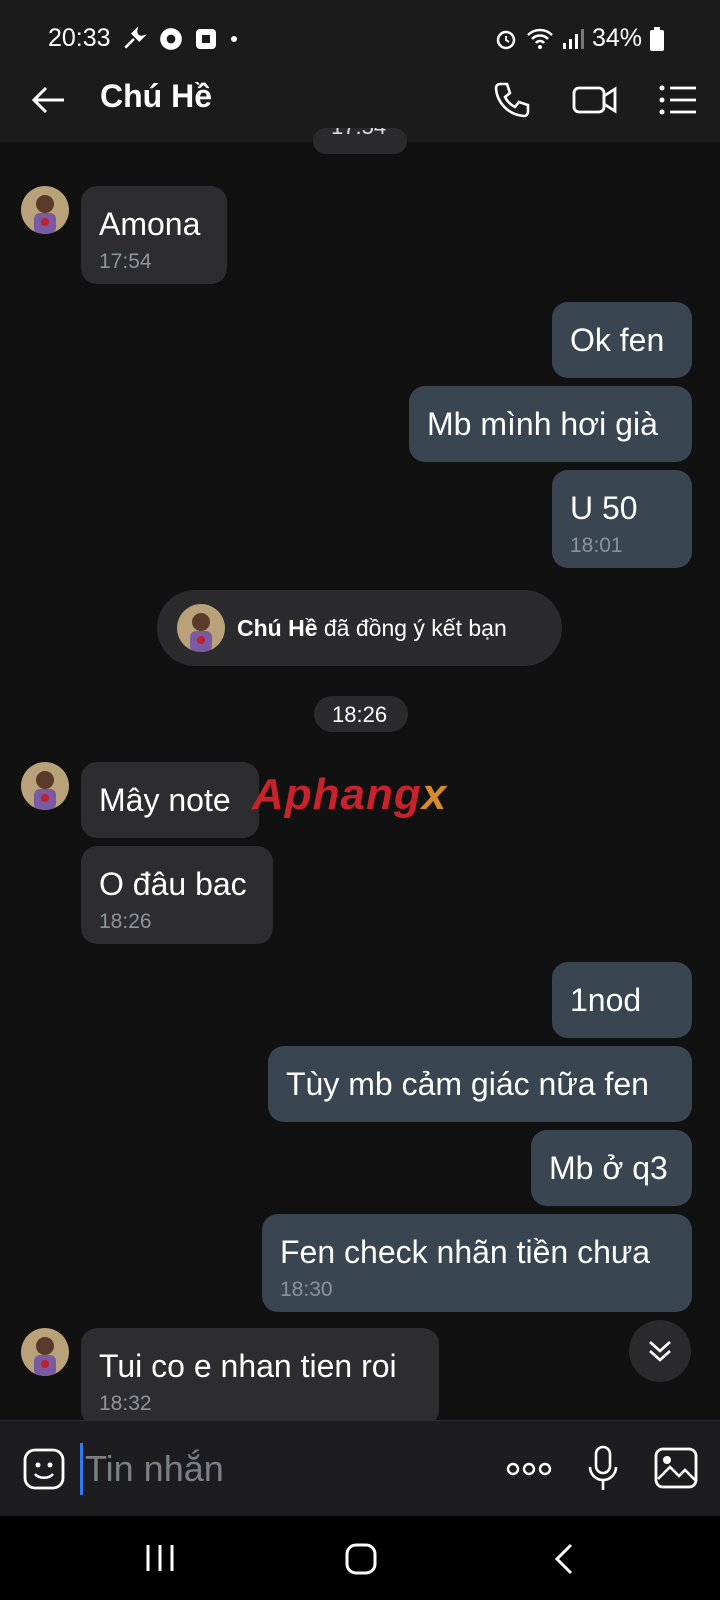 The width and height of the screenshot is (720, 1600). What do you see at coordinates (160, 1558) in the screenshot?
I see `recent-apps-icon` at bounding box center [160, 1558].